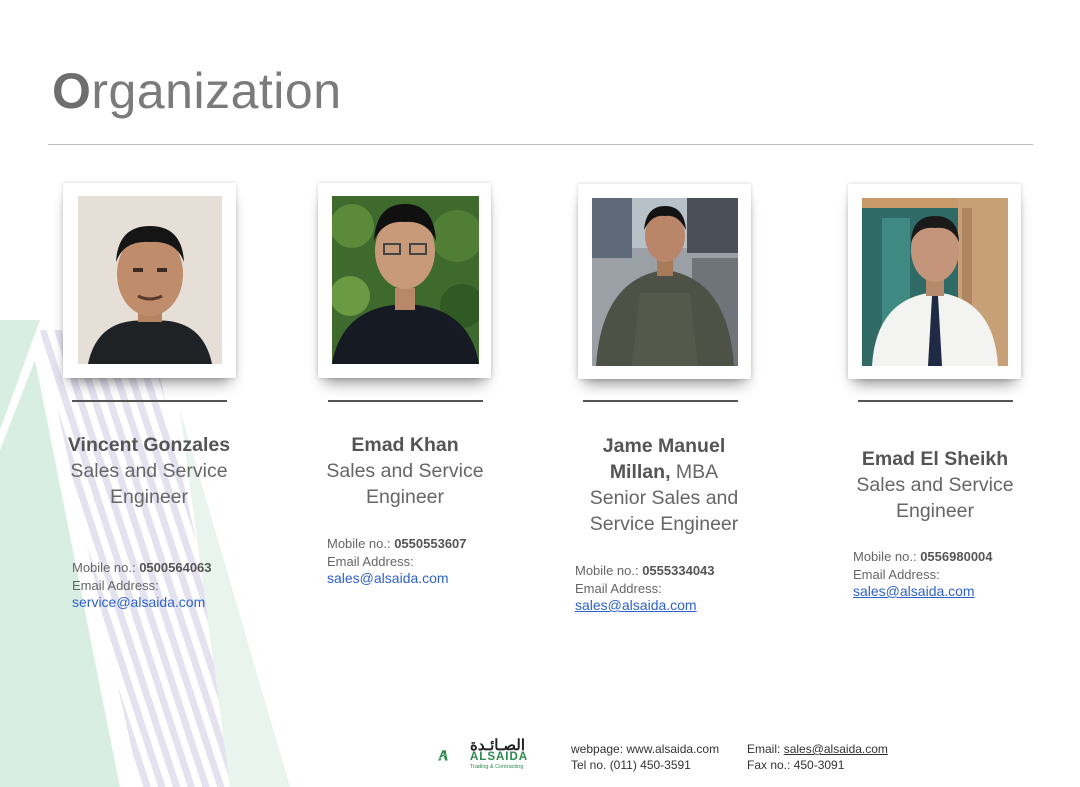  I want to click on mobile-line: Mobile no.: 0555334043, so click(645, 570).